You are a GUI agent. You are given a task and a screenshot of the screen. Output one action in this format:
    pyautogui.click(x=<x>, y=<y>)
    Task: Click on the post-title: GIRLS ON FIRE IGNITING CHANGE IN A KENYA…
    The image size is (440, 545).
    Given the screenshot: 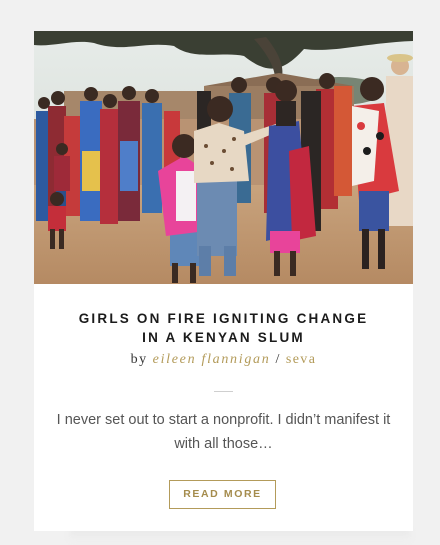 What is the action you would take?
    pyautogui.click(x=223, y=328)
    